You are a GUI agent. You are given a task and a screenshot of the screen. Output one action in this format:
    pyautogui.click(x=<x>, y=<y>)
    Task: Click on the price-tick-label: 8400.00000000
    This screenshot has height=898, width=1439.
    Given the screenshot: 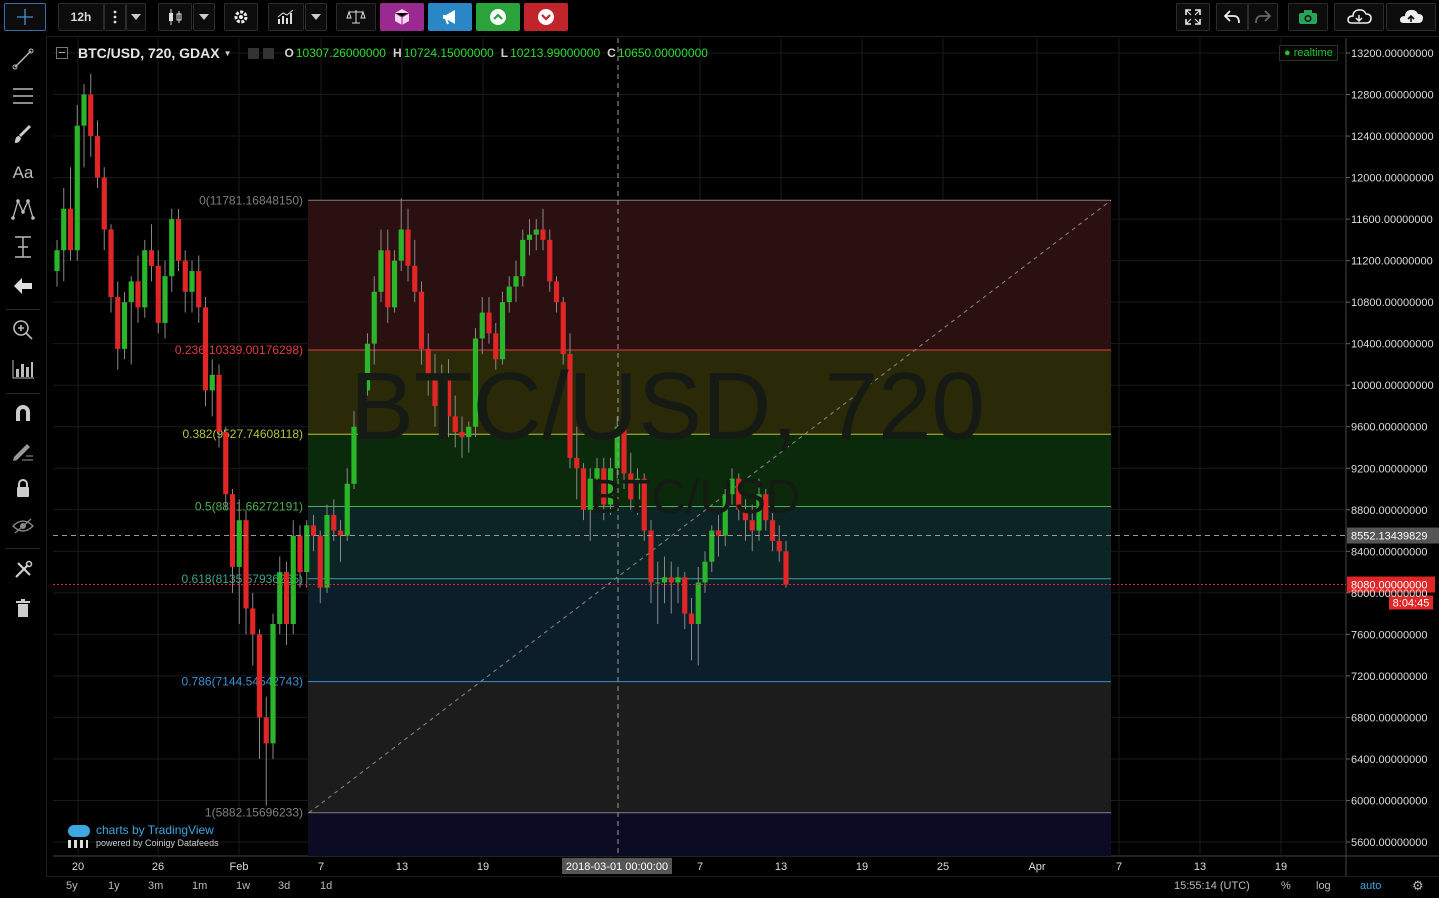 What is the action you would take?
    pyautogui.click(x=1389, y=552)
    